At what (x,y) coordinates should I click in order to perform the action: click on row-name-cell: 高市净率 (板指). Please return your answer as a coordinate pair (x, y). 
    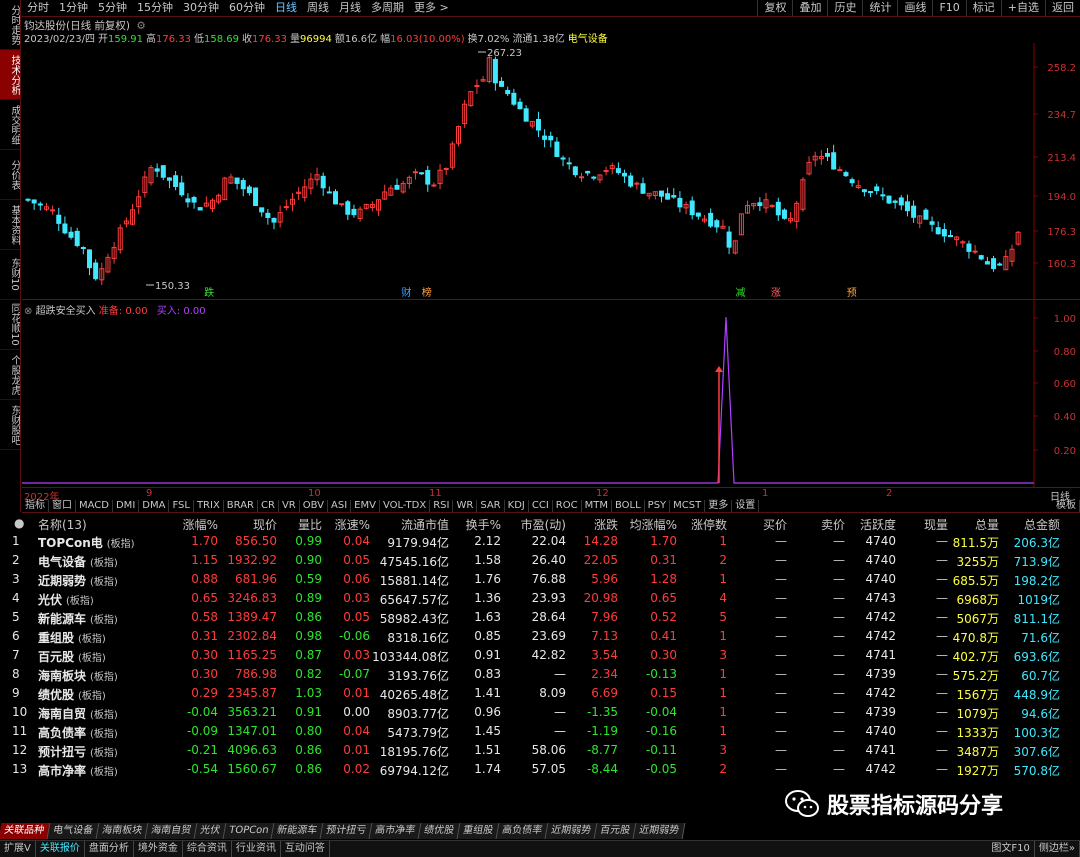
    Looking at the image, I should click on (78, 770).